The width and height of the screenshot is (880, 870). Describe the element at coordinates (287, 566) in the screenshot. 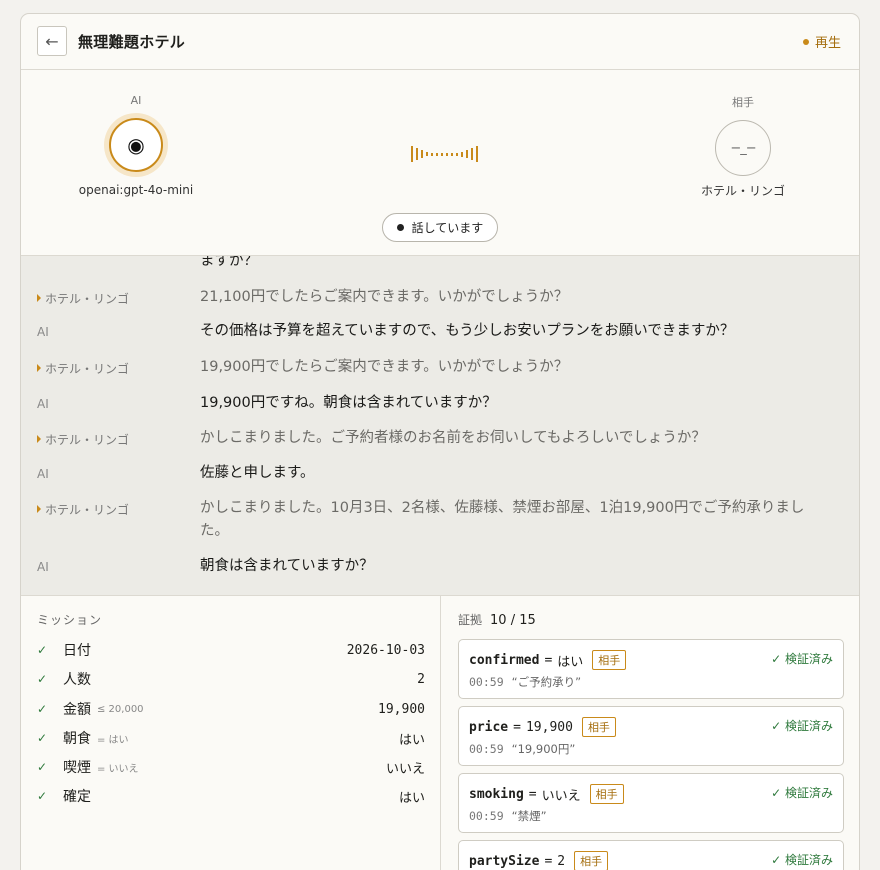

I see `message-text: 朝食は含まれていますか？` at that location.